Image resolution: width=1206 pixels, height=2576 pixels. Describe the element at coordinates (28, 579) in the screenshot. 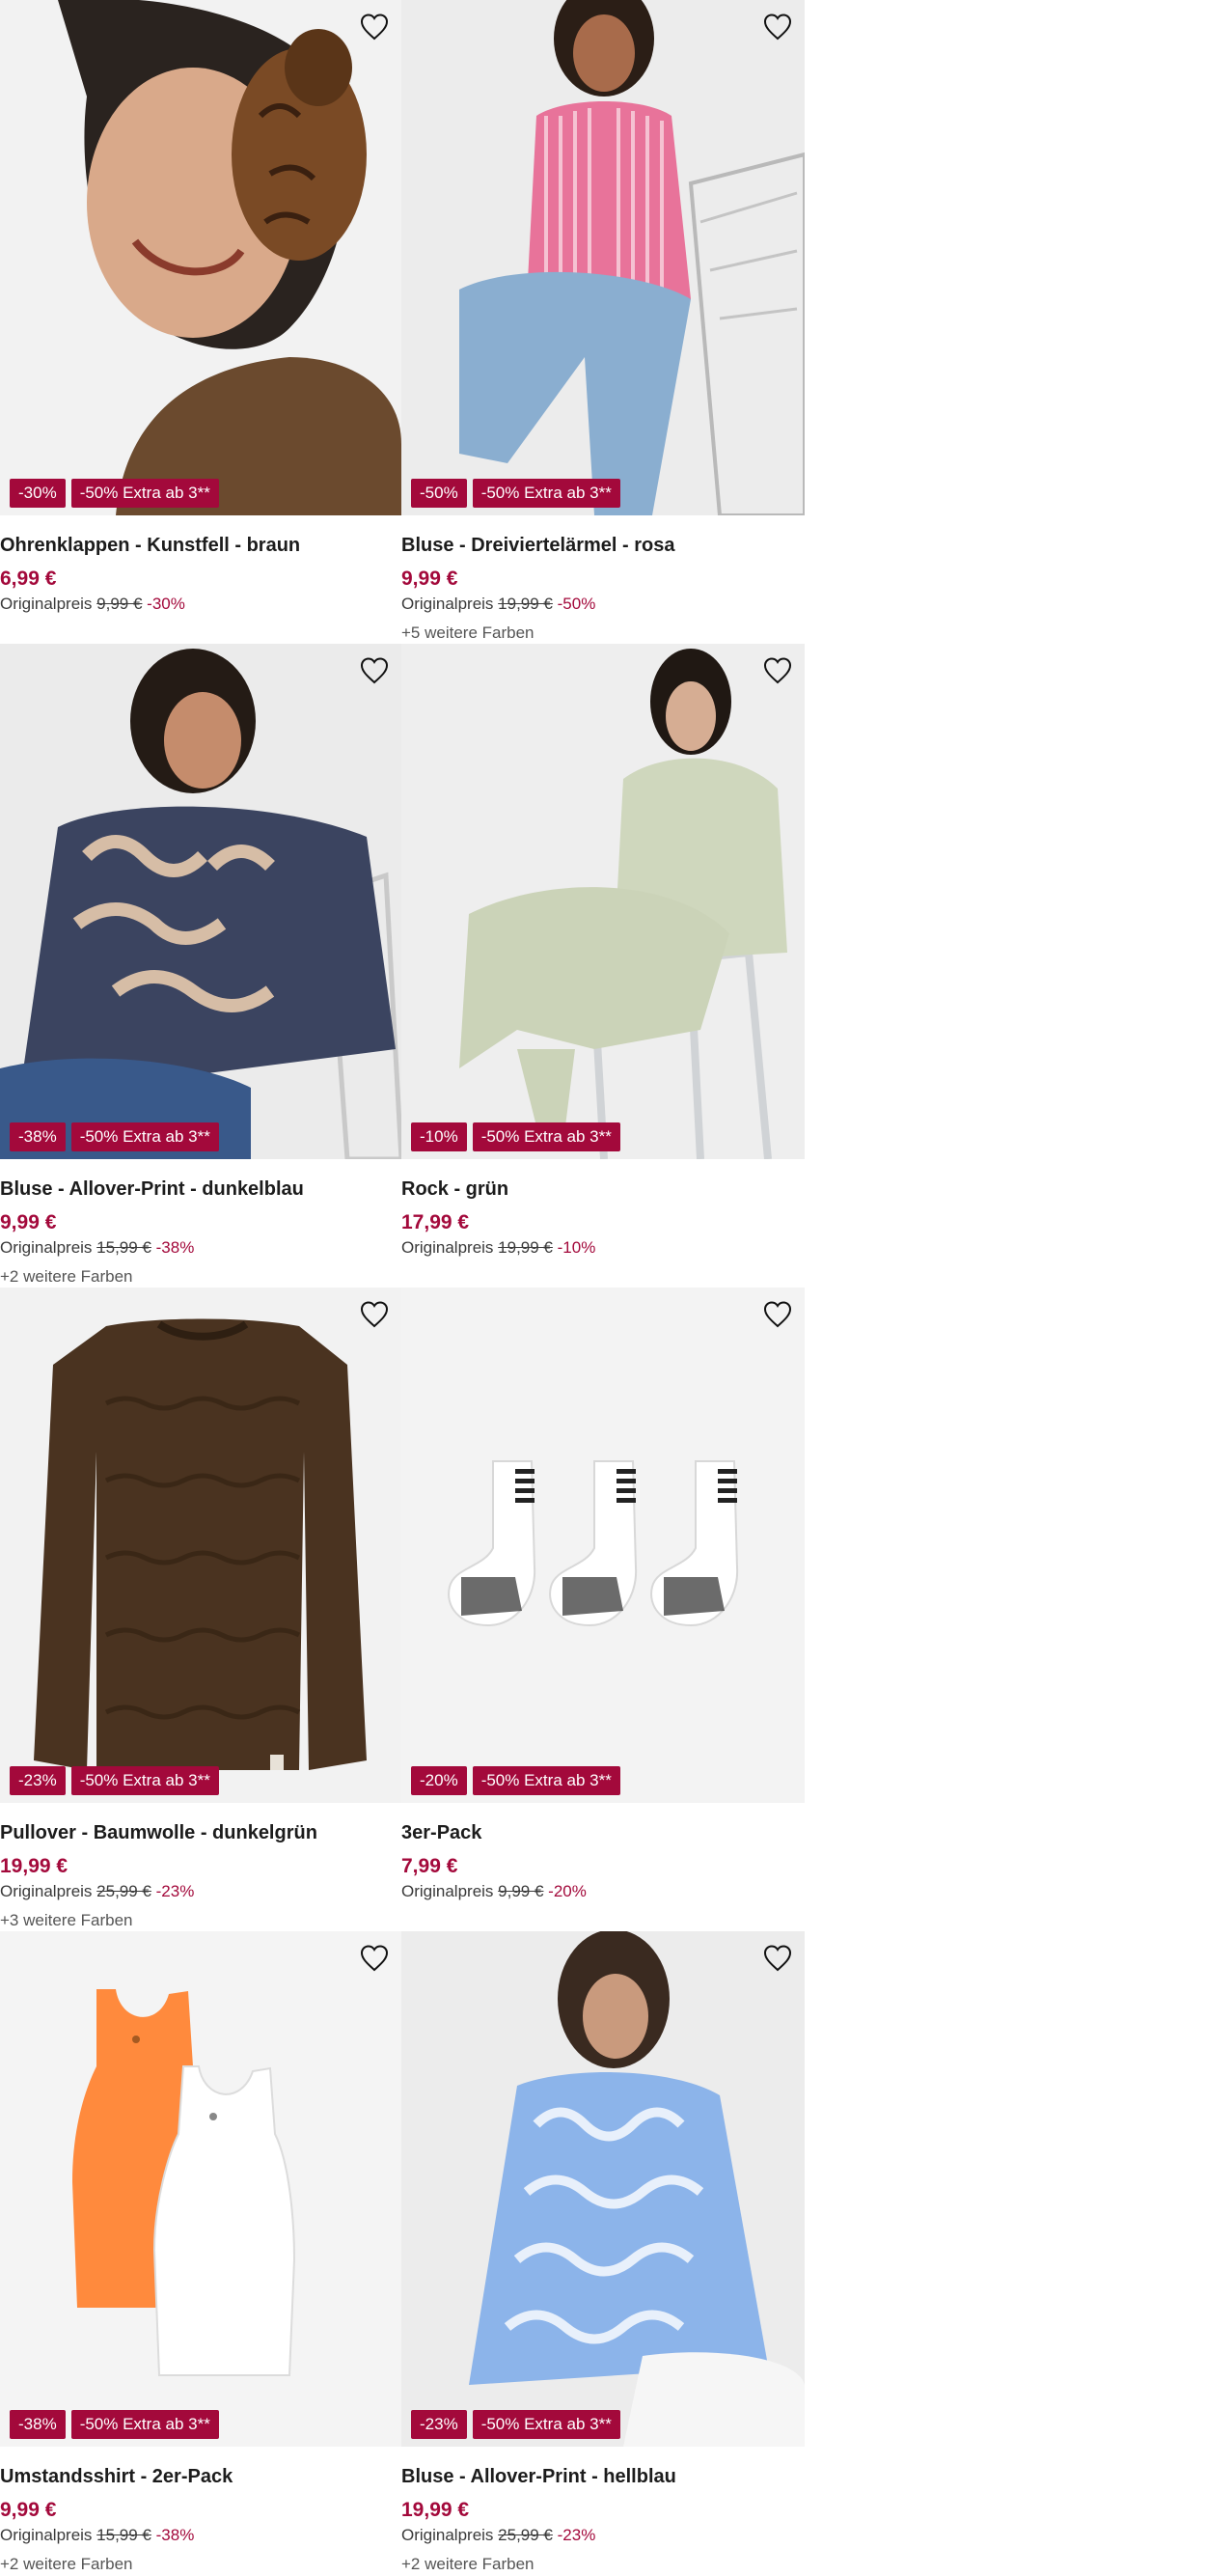

I see `product-price: 6,99 €` at that location.